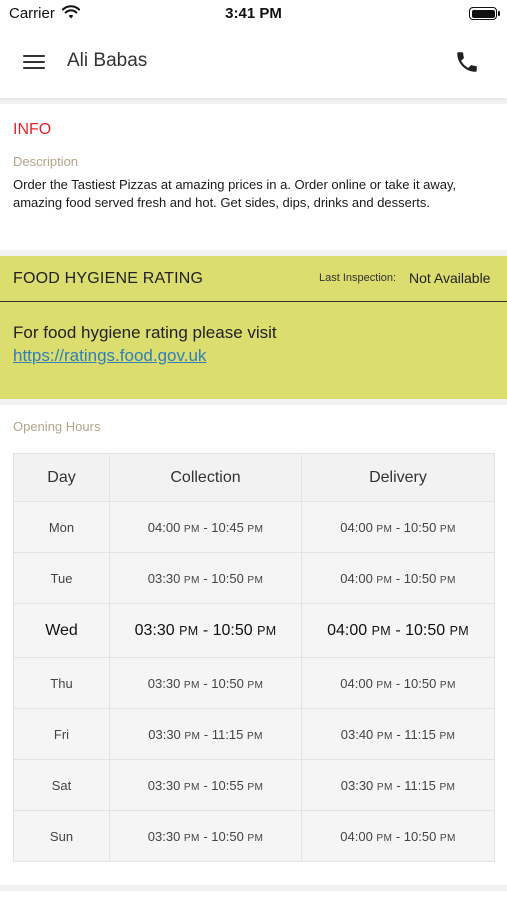  I want to click on last-inspection-value: Not Available, so click(450, 278).